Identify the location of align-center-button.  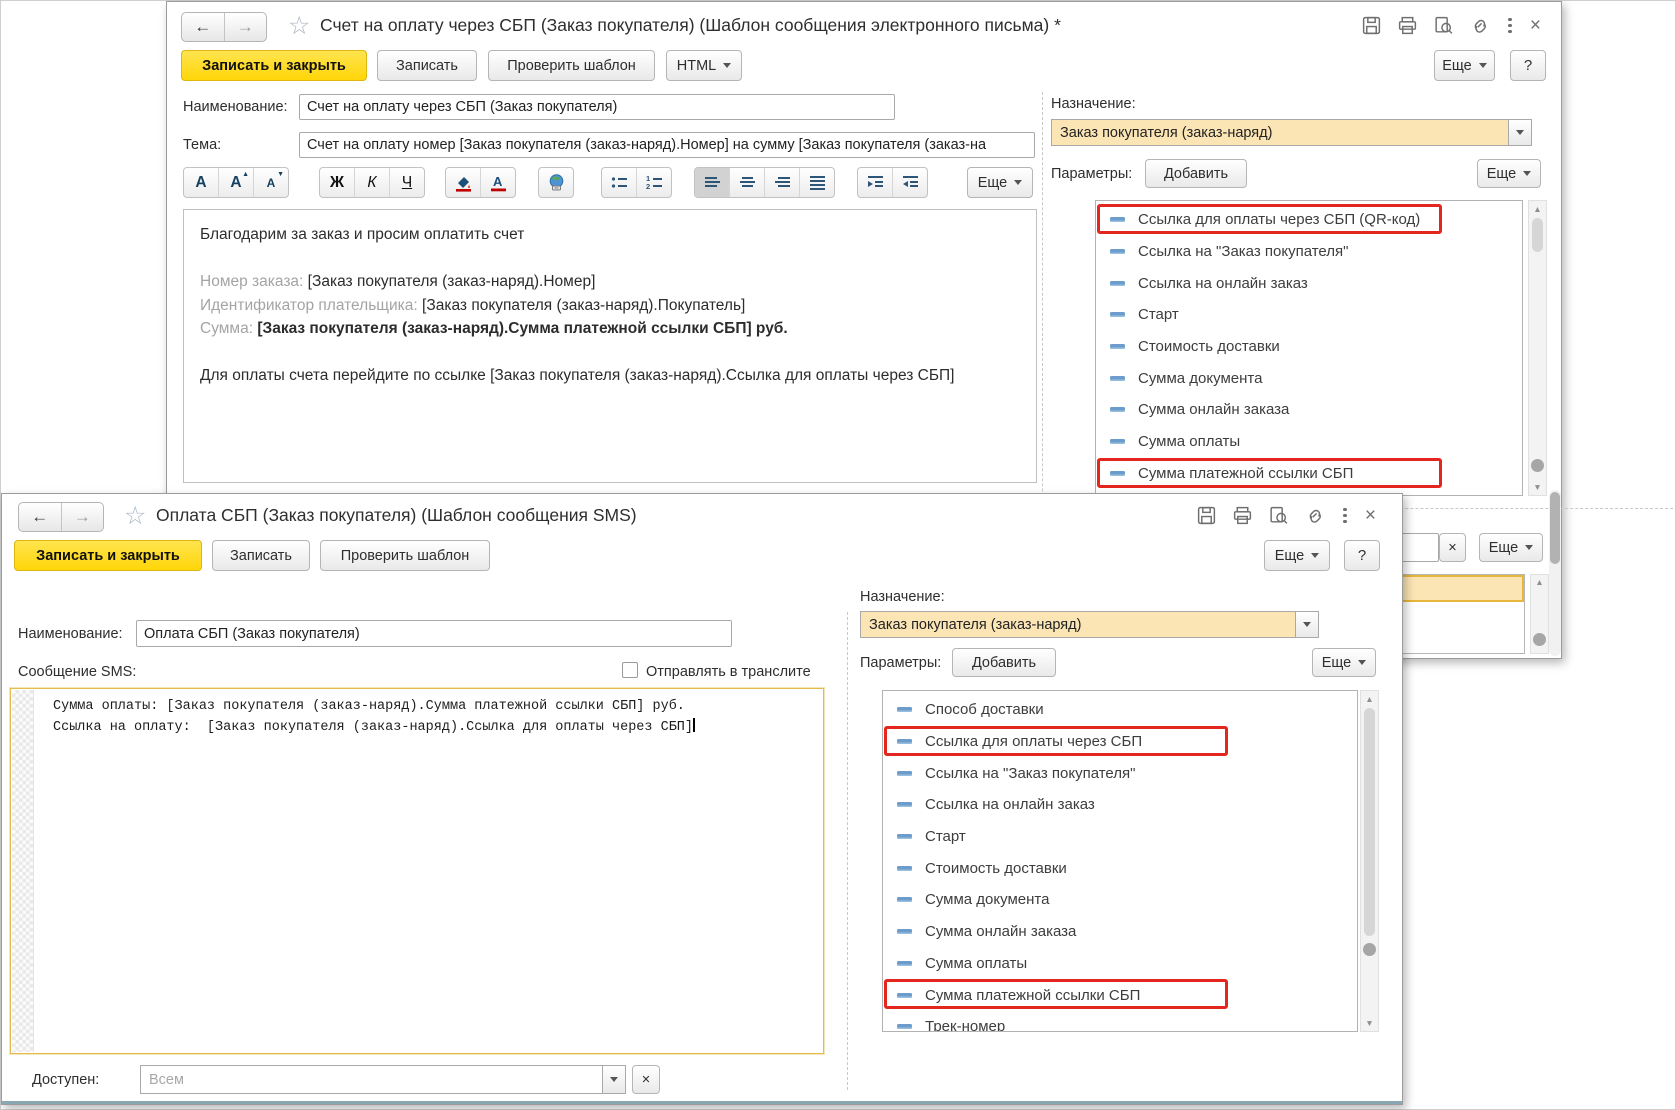
(747, 182).